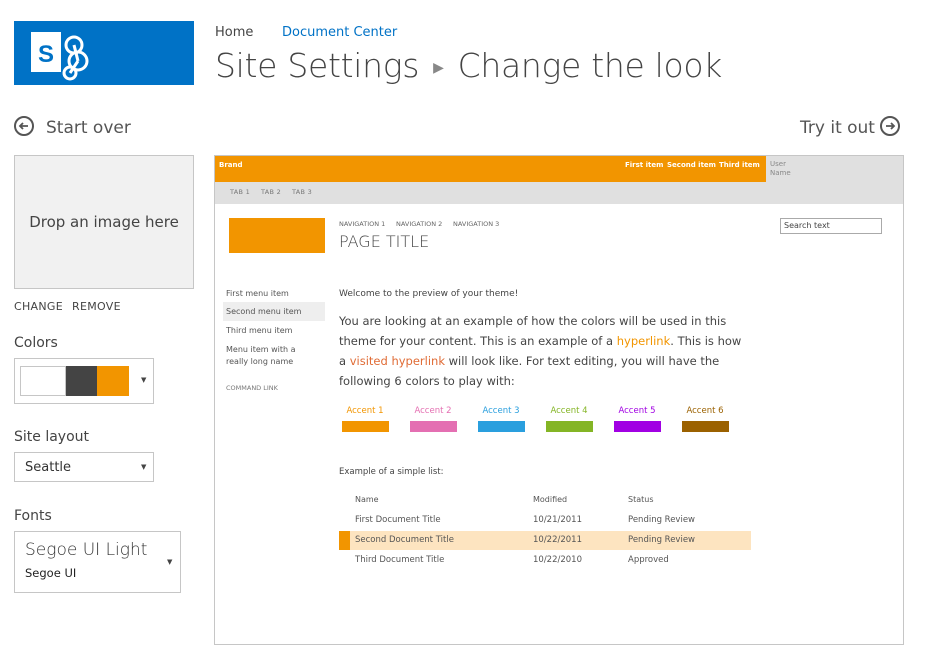  Describe the element at coordinates (261, 355) in the screenshot. I see `preview-menu-item-4: Menu item with a really long name` at that location.